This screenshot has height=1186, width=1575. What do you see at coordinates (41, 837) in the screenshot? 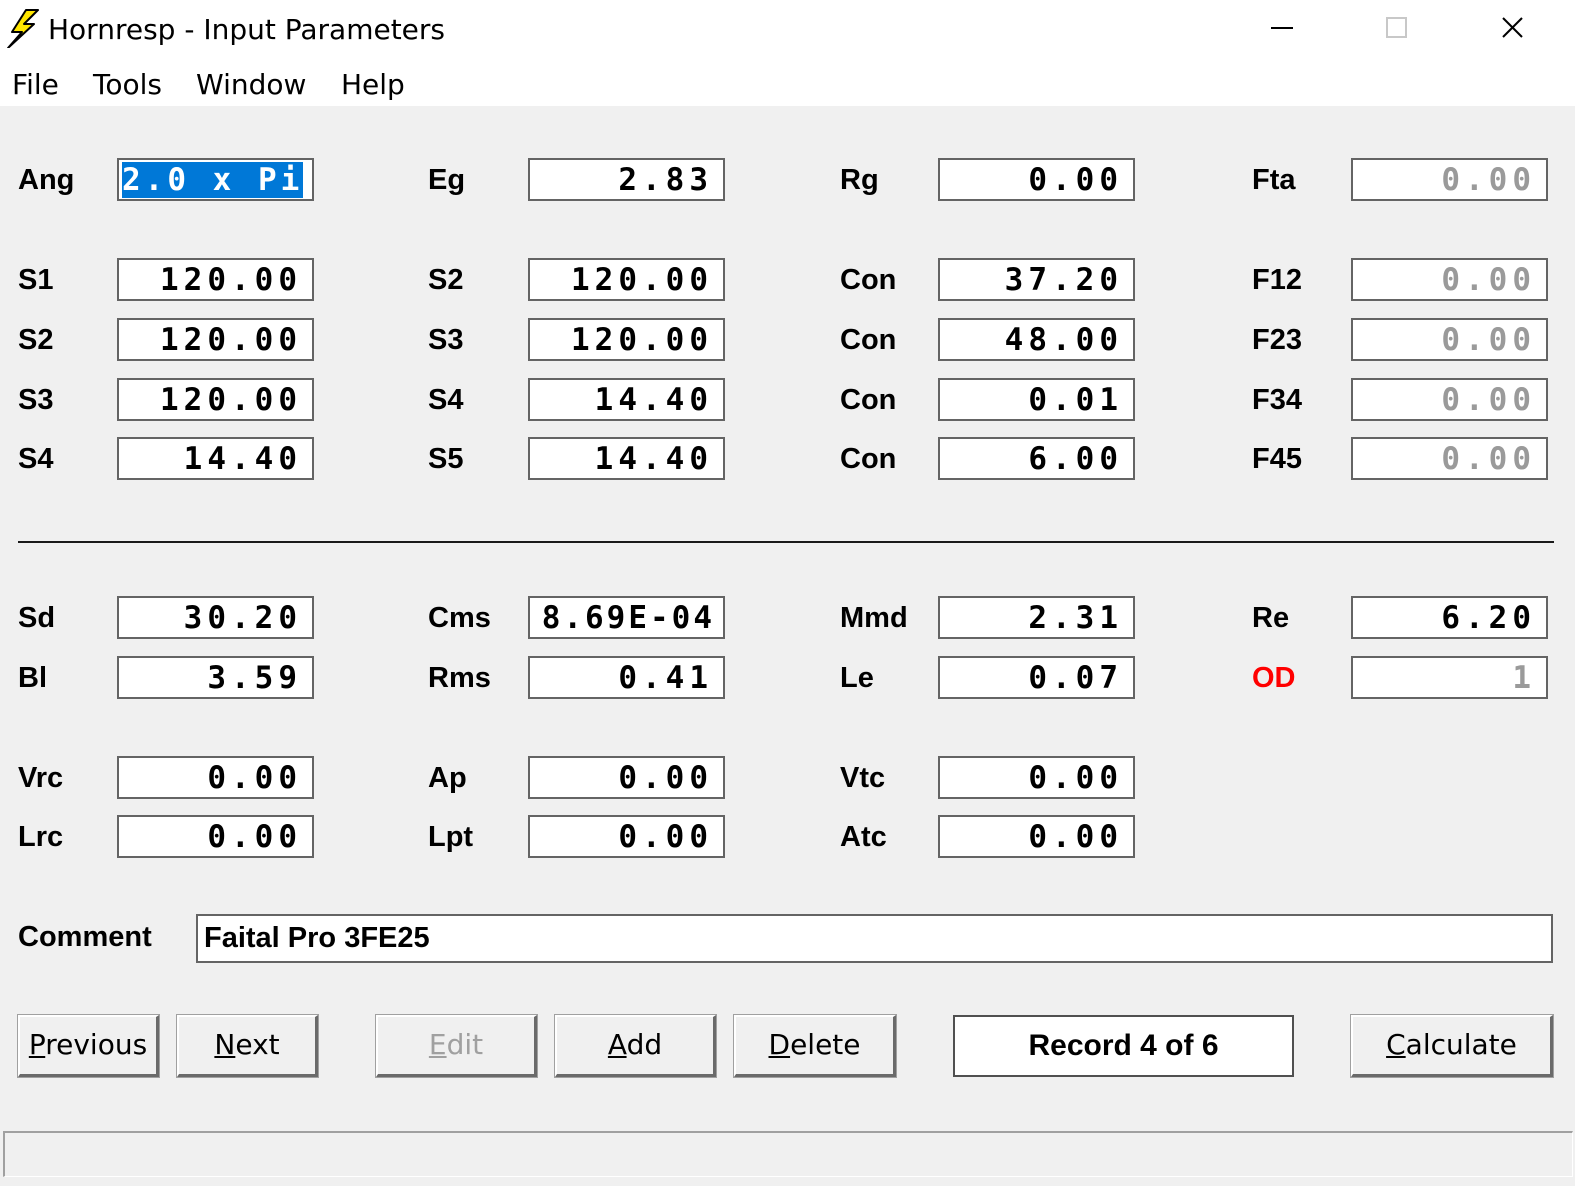
I see `label-lrc: Lrc` at bounding box center [41, 837].